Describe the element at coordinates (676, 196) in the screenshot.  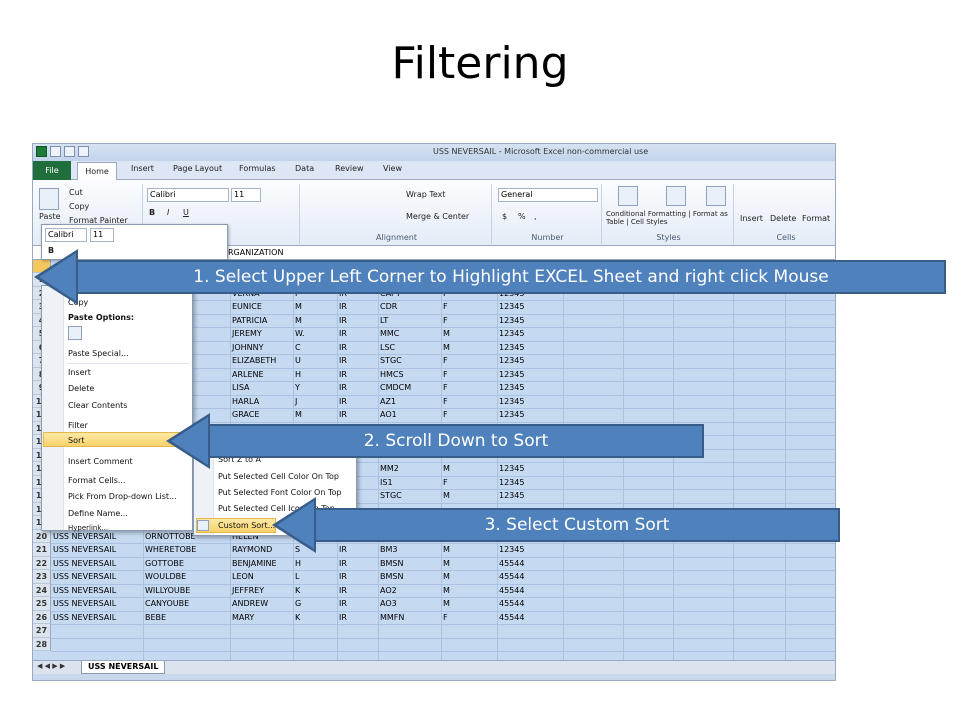
I see `format-table-icon` at that location.